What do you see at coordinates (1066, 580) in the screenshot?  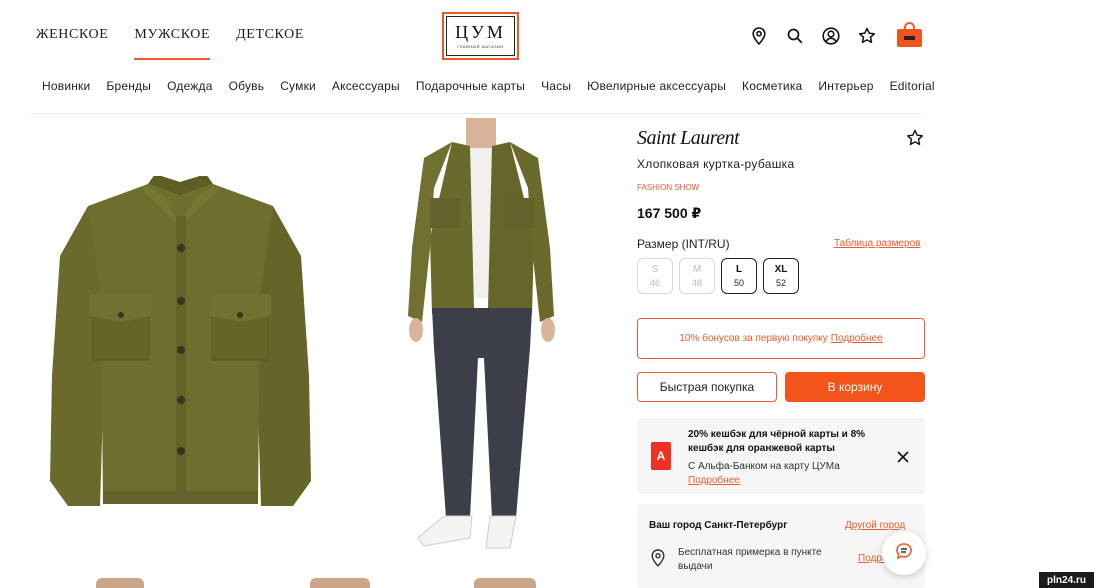 I see `watermark: pln24.ru` at bounding box center [1066, 580].